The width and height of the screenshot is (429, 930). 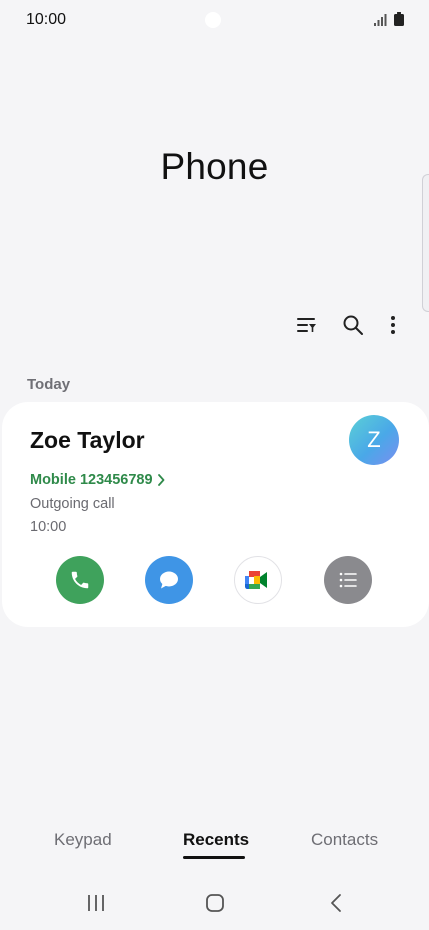 I want to click on call-button, so click(x=80, y=580).